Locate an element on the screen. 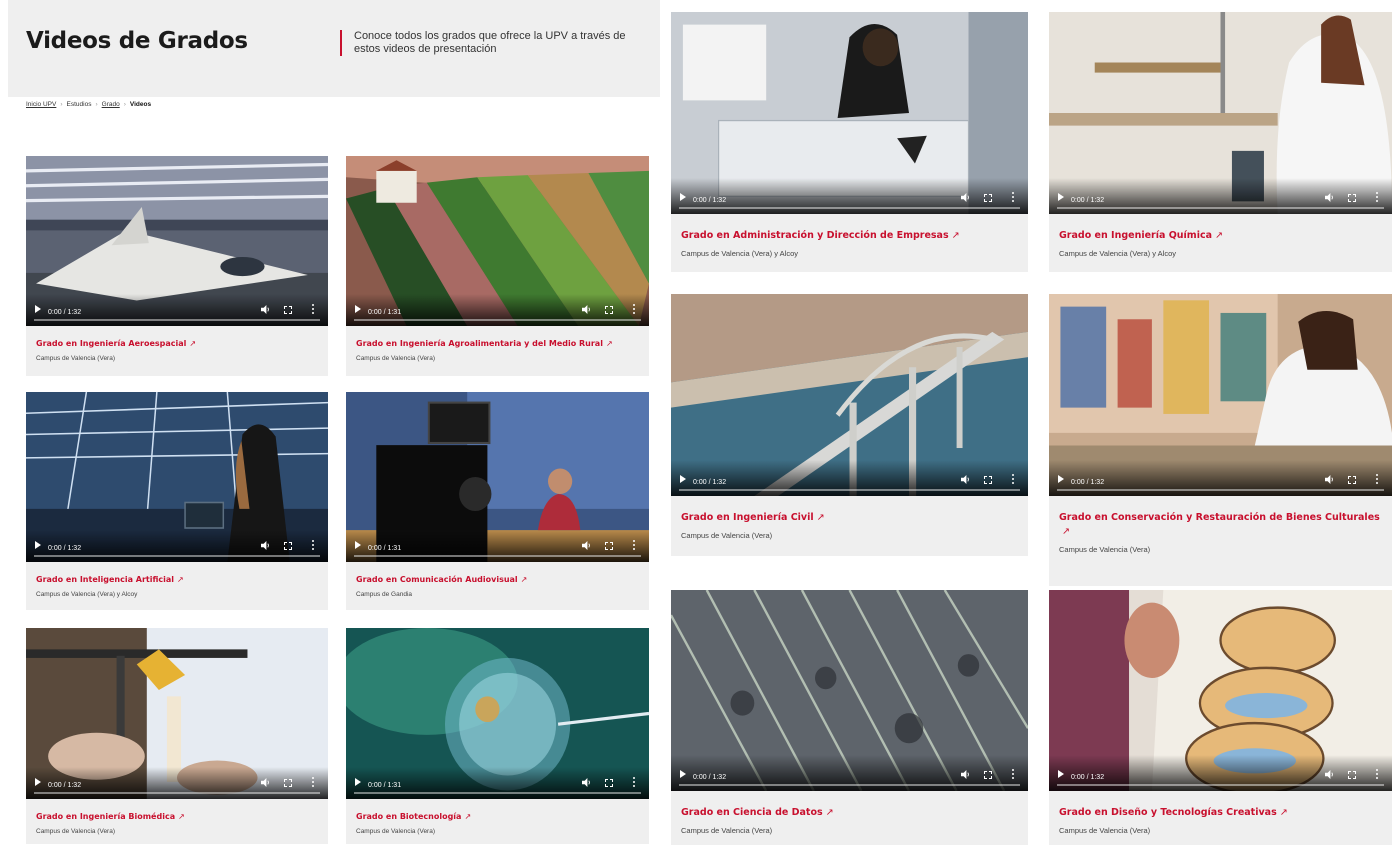  degree-title: Grado en Inteligencia Artificial is located at coordinates (105, 579).